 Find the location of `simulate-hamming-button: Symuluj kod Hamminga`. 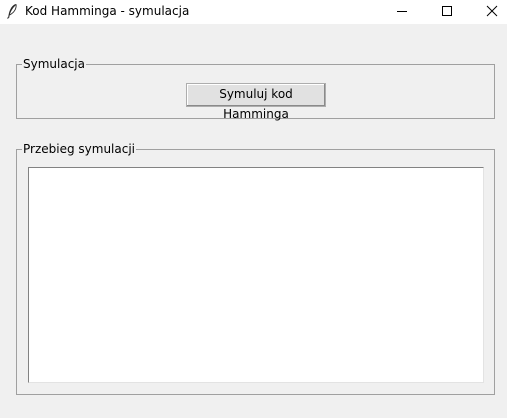

simulate-hamming-button: Symuluj kod Hamminga is located at coordinates (256, 102).